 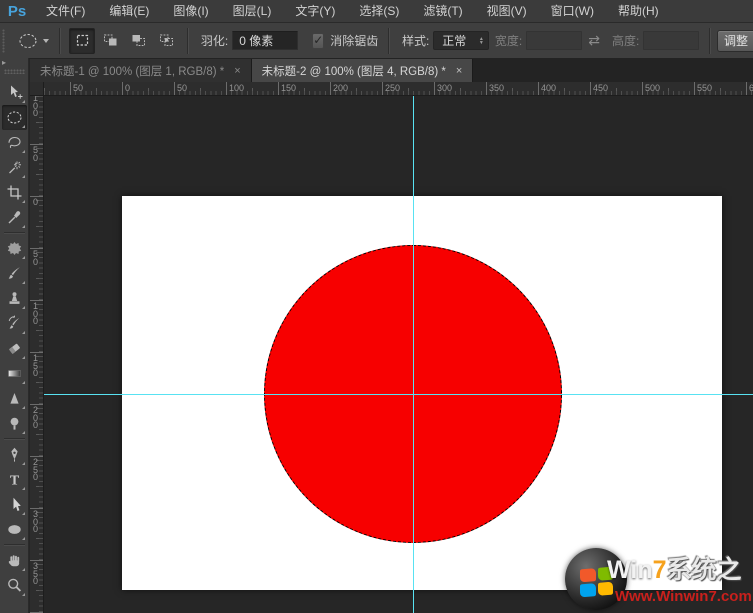 I want to click on pen-tool, so click(x=14, y=454).